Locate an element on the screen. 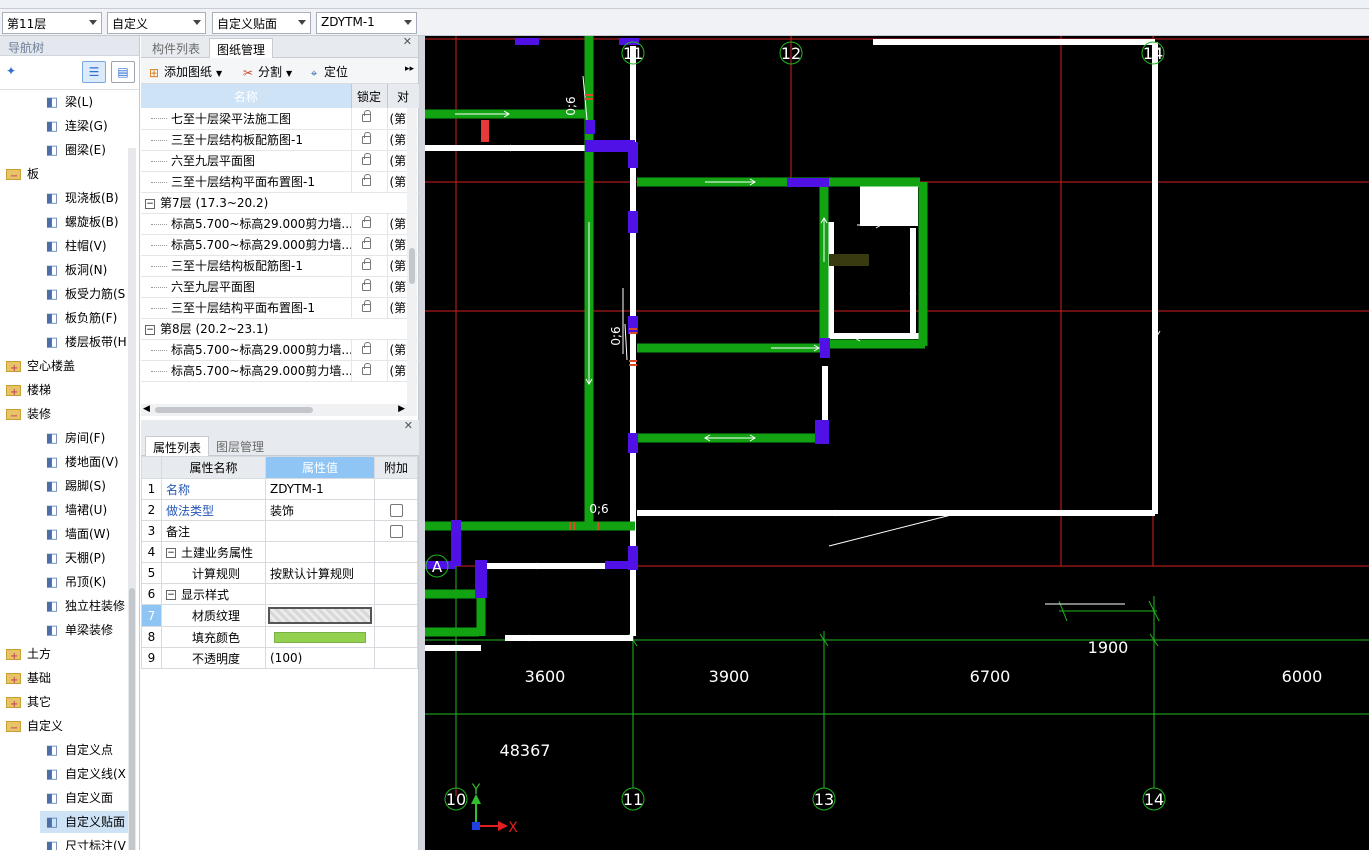 Image resolution: width=1369 pixels, height=850 pixels. drawing-vscrollbar is located at coordinates (412, 262).